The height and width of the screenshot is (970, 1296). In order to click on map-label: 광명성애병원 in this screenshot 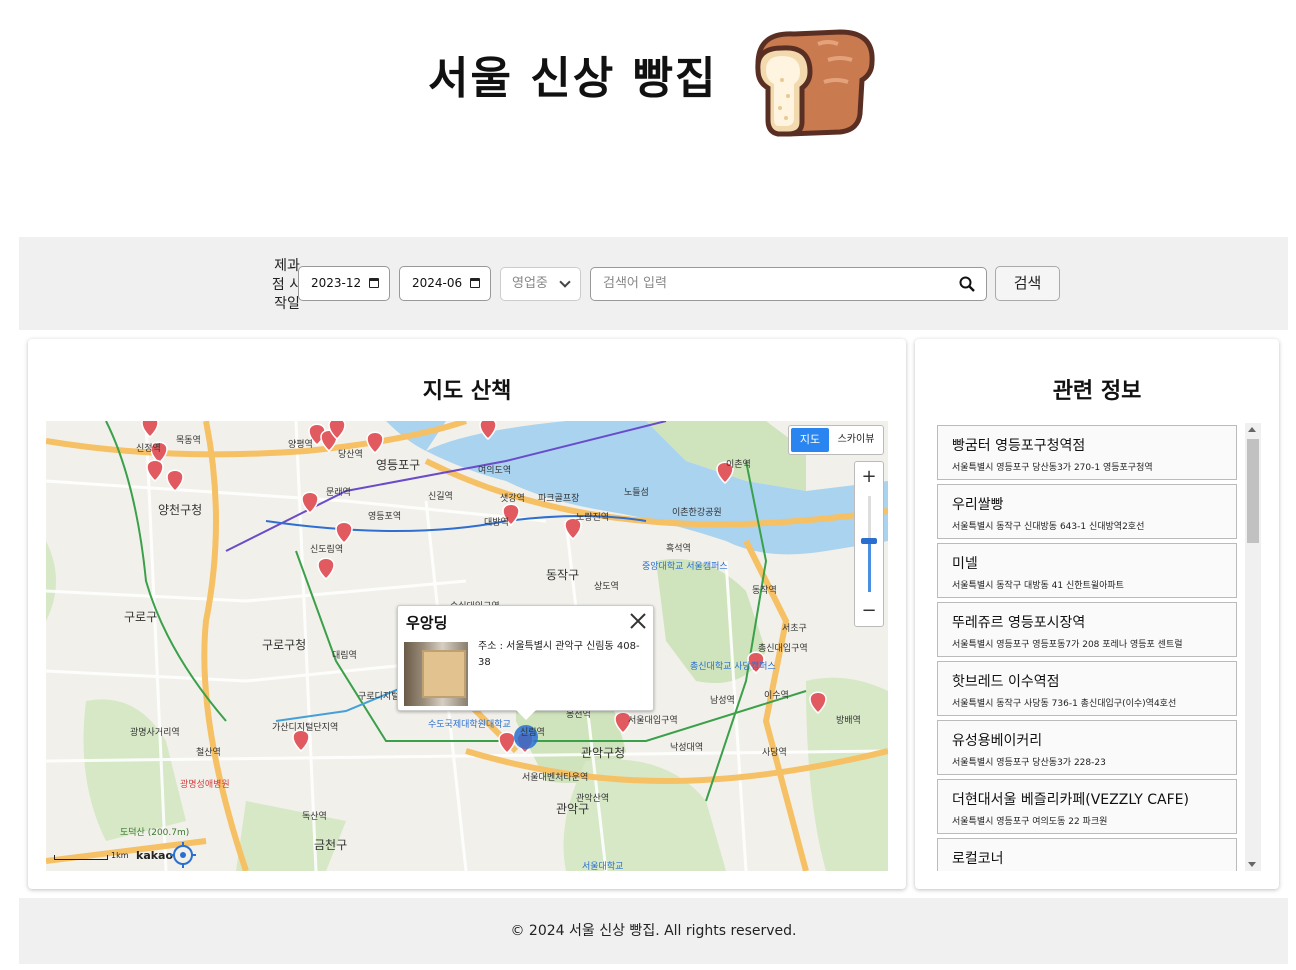, I will do `click(205, 784)`.